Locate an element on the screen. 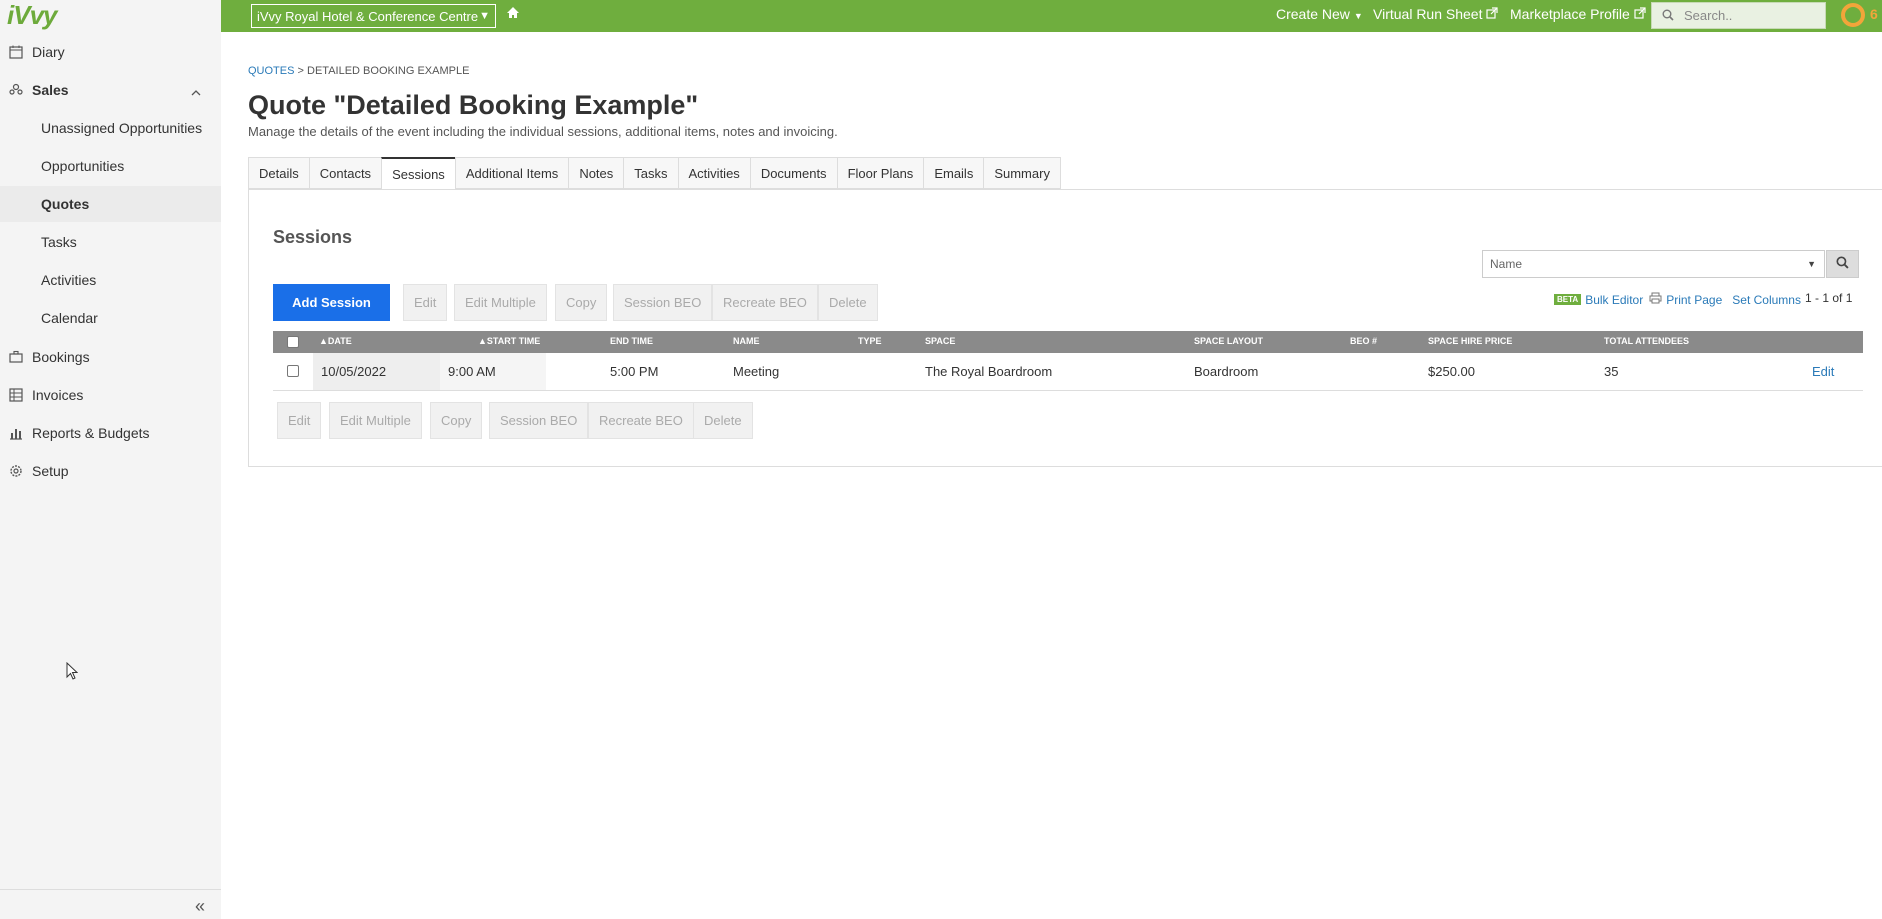 Image resolution: width=1882 pixels, height=919 pixels. sidebar-item-activities: Activities is located at coordinates (110, 280).